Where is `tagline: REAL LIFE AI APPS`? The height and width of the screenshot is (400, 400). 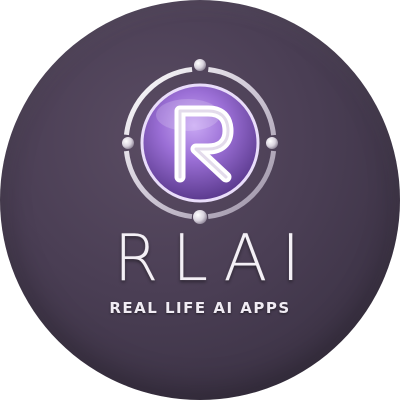
tagline: REAL LIFE AI APPS is located at coordinates (200, 308).